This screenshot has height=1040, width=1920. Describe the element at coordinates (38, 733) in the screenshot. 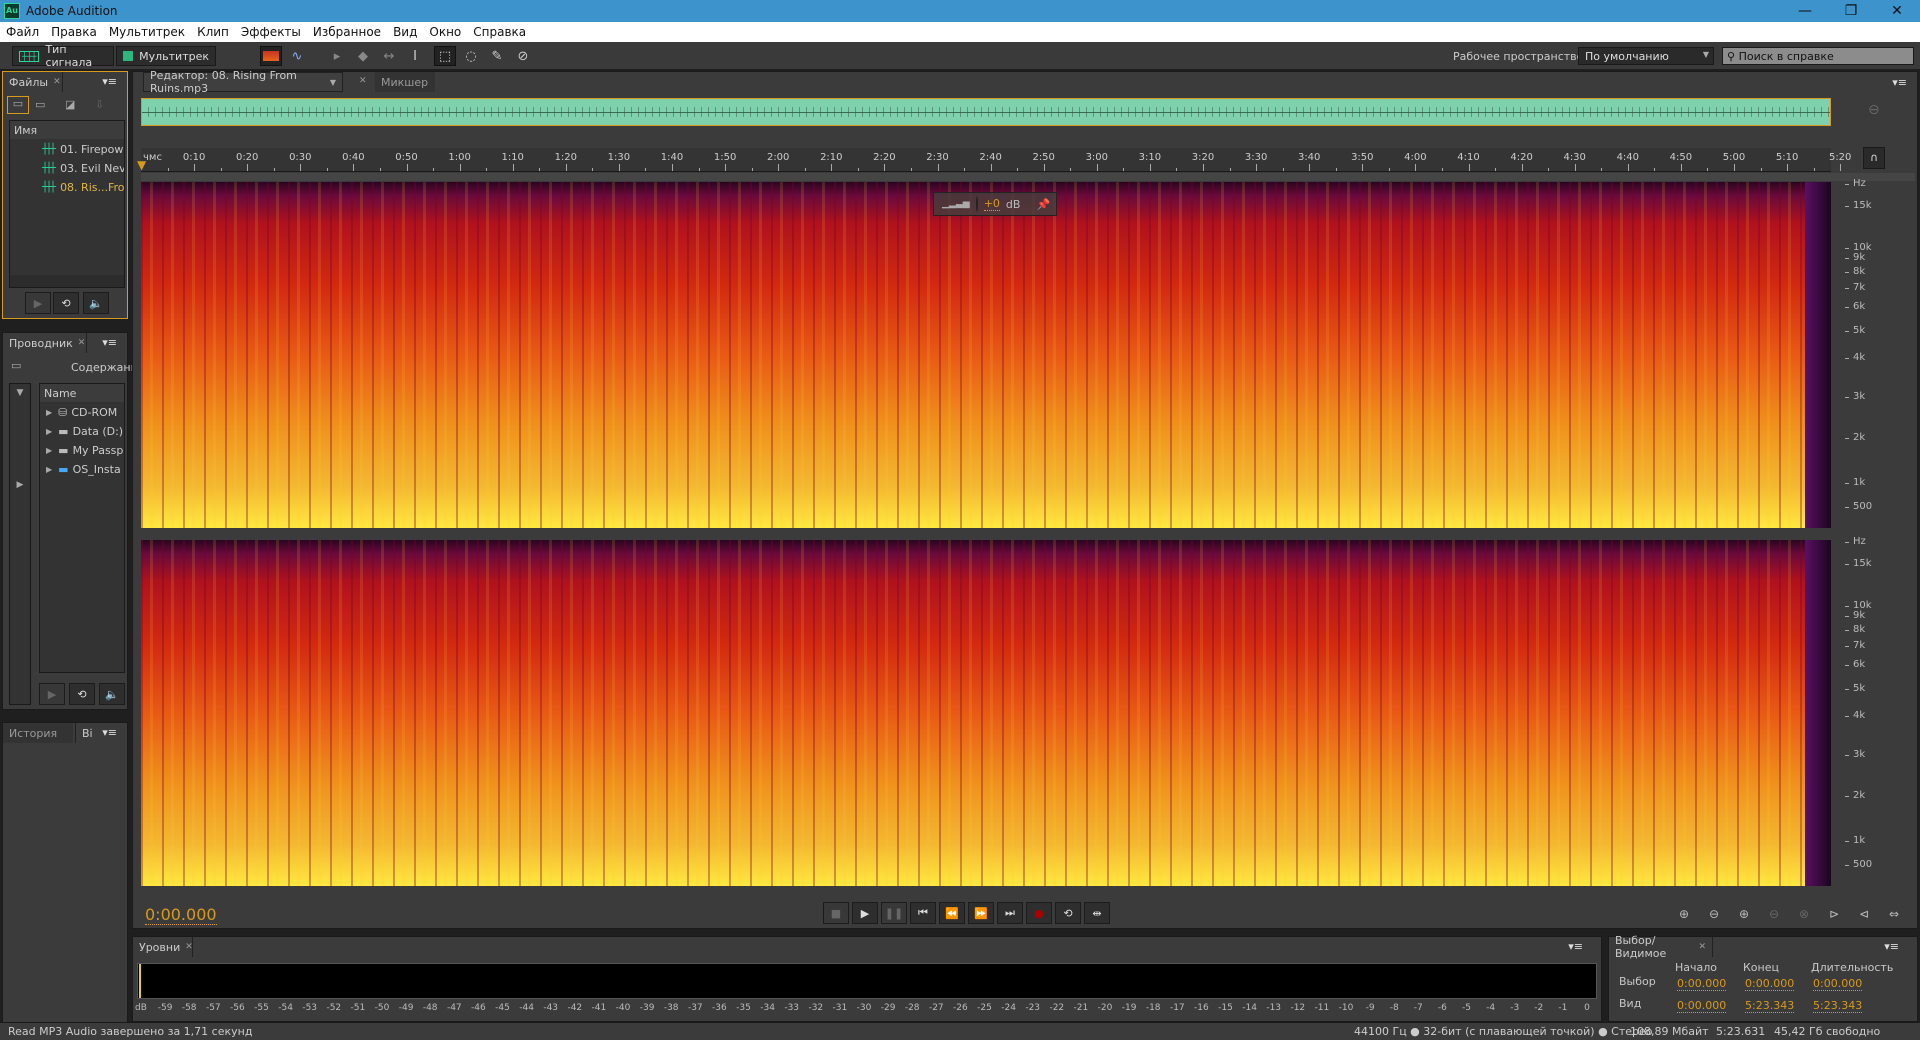

I see `tab-history: История` at that location.